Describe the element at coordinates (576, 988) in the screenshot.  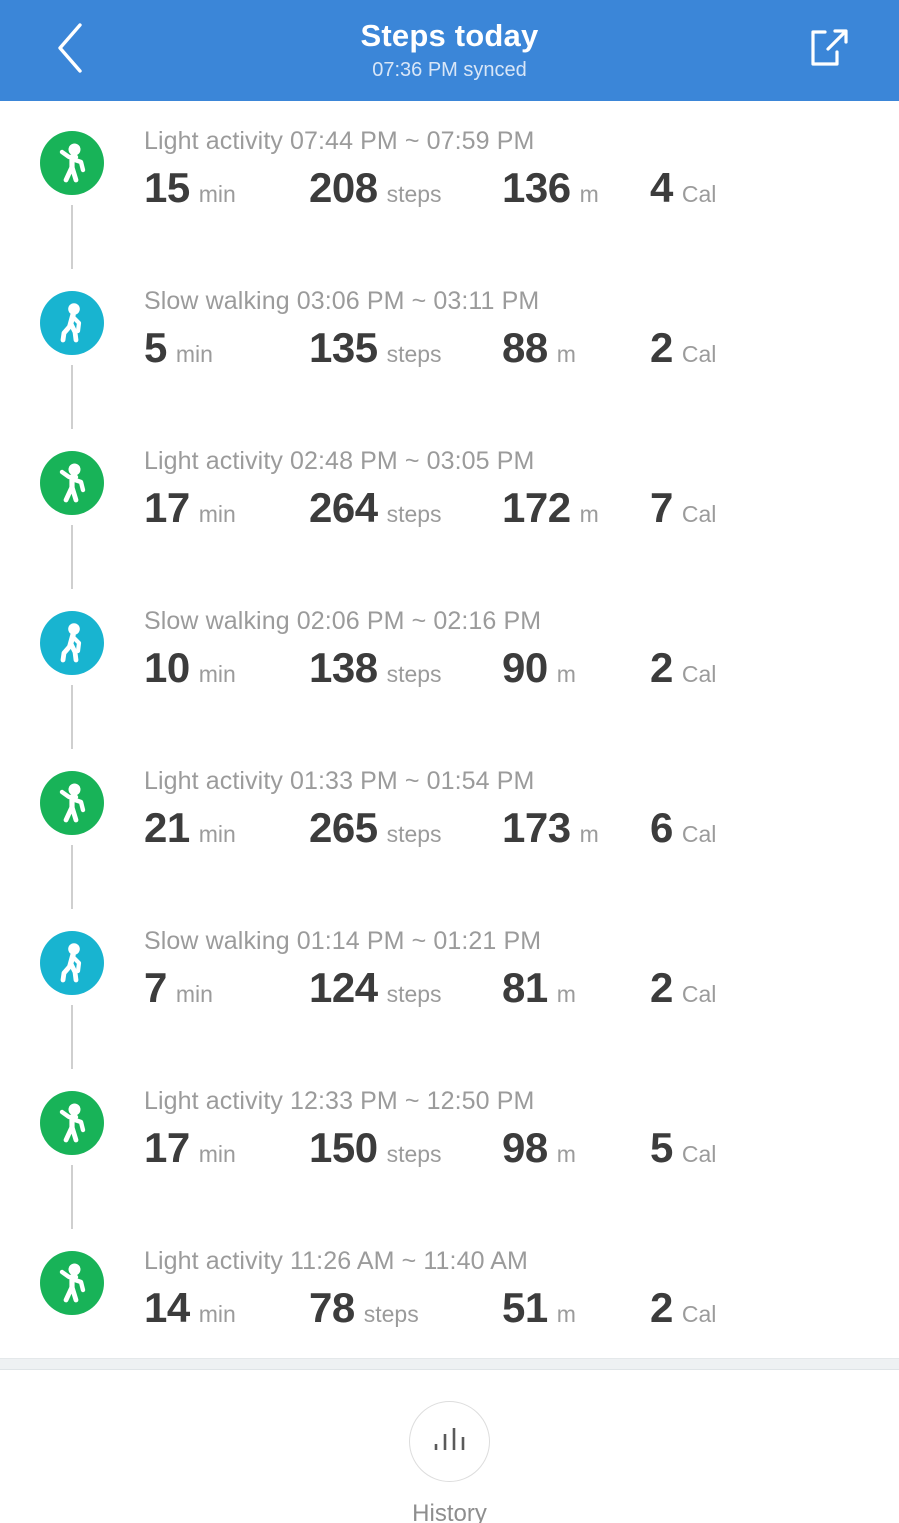
I see `metric-distance: 81 m` at that location.